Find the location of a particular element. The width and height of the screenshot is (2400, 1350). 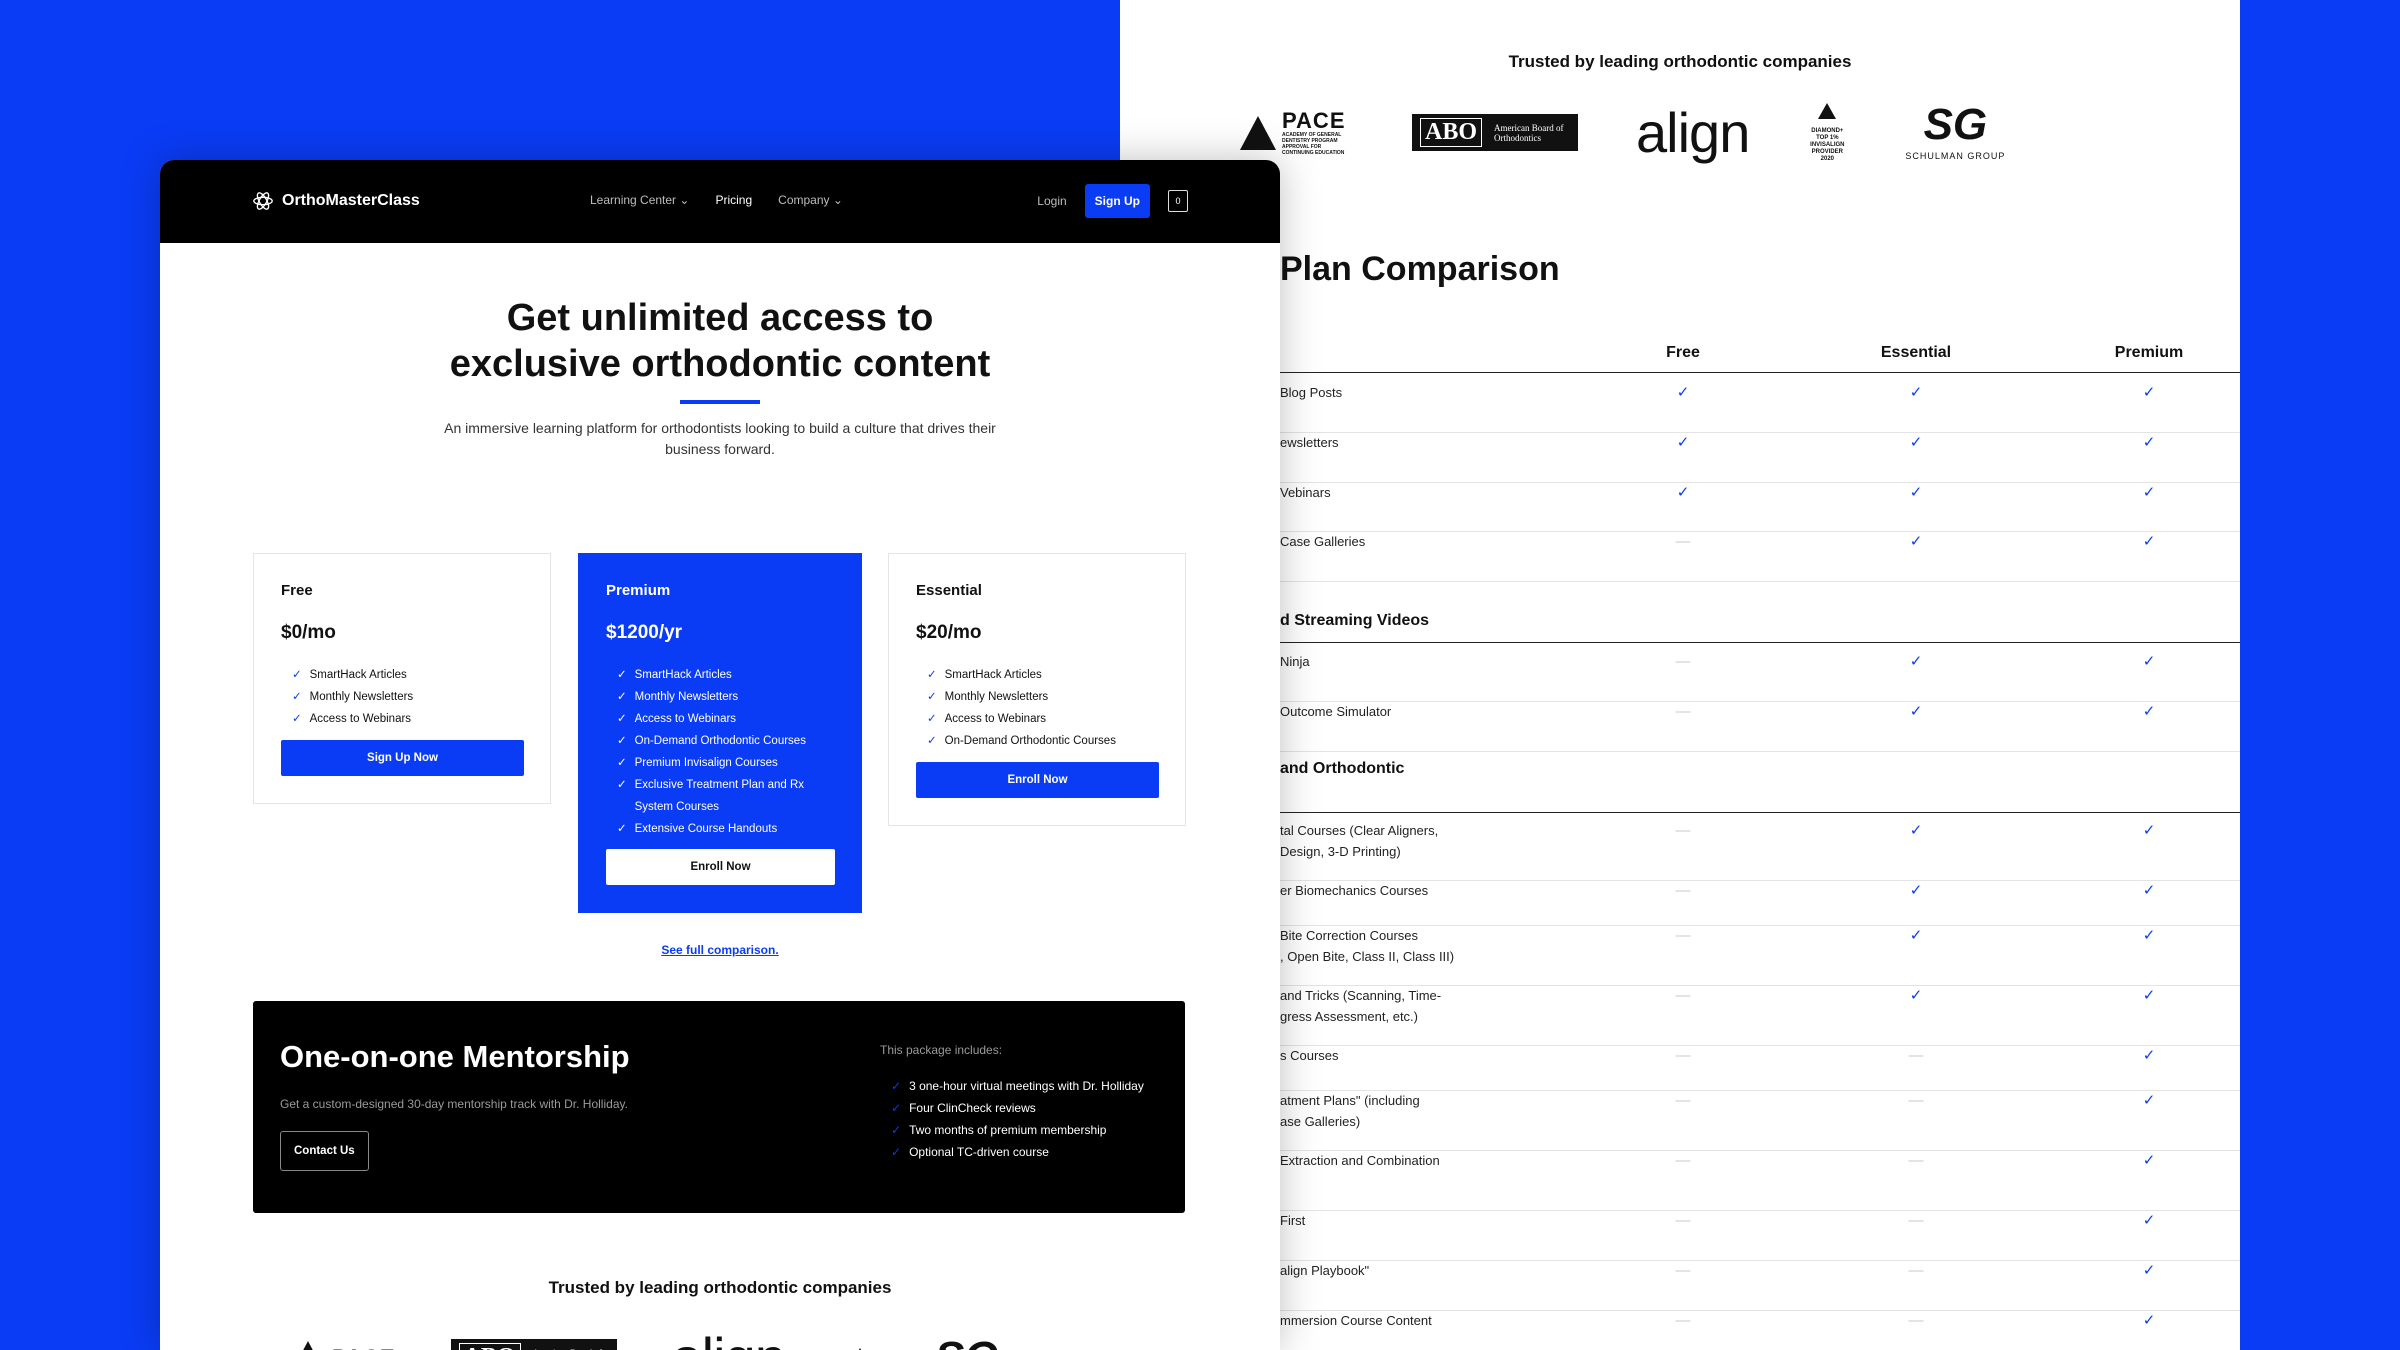

diamond-provider-logo: DIAMOND+ TOP 1% INVISALIGN PROVIDER 2020 is located at coordinates (1827, 132).